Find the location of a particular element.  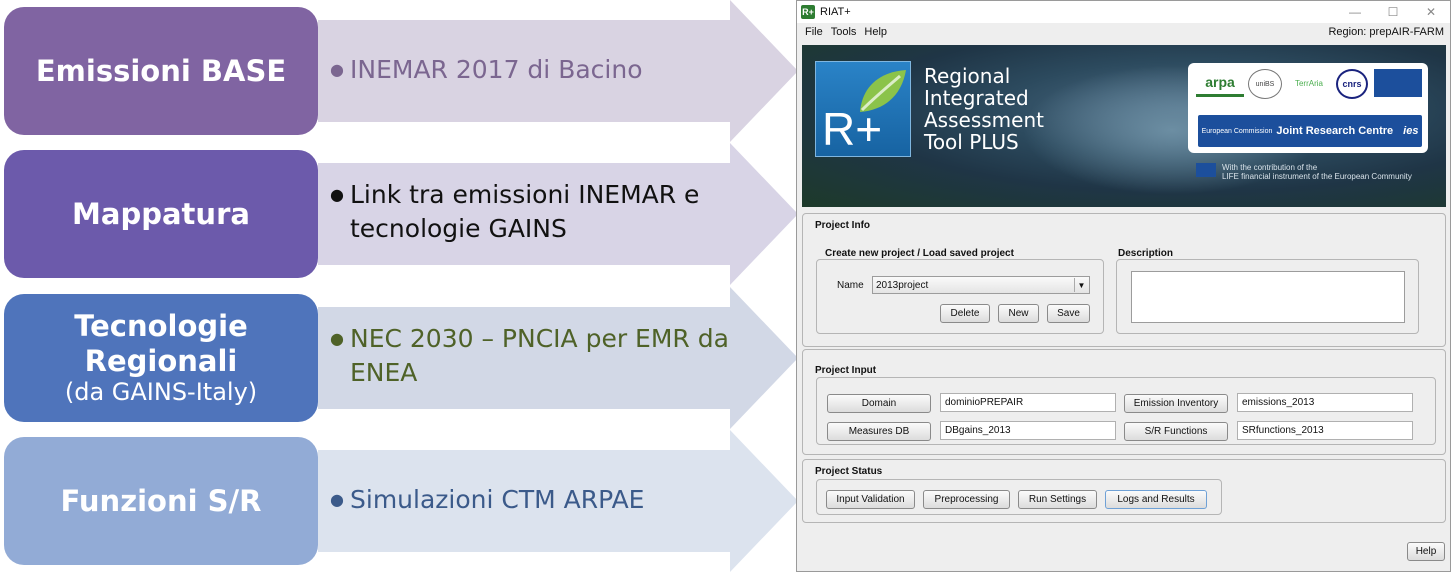

unibs-logo: uniBS is located at coordinates (1265, 84).